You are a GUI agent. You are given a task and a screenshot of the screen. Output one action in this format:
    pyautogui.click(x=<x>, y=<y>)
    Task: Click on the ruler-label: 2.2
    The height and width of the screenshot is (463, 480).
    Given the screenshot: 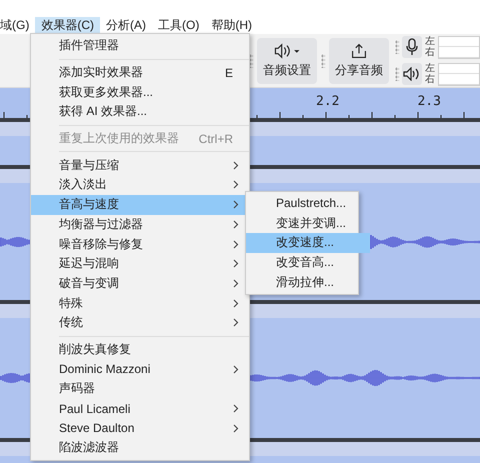 What is the action you would take?
    pyautogui.click(x=328, y=102)
    